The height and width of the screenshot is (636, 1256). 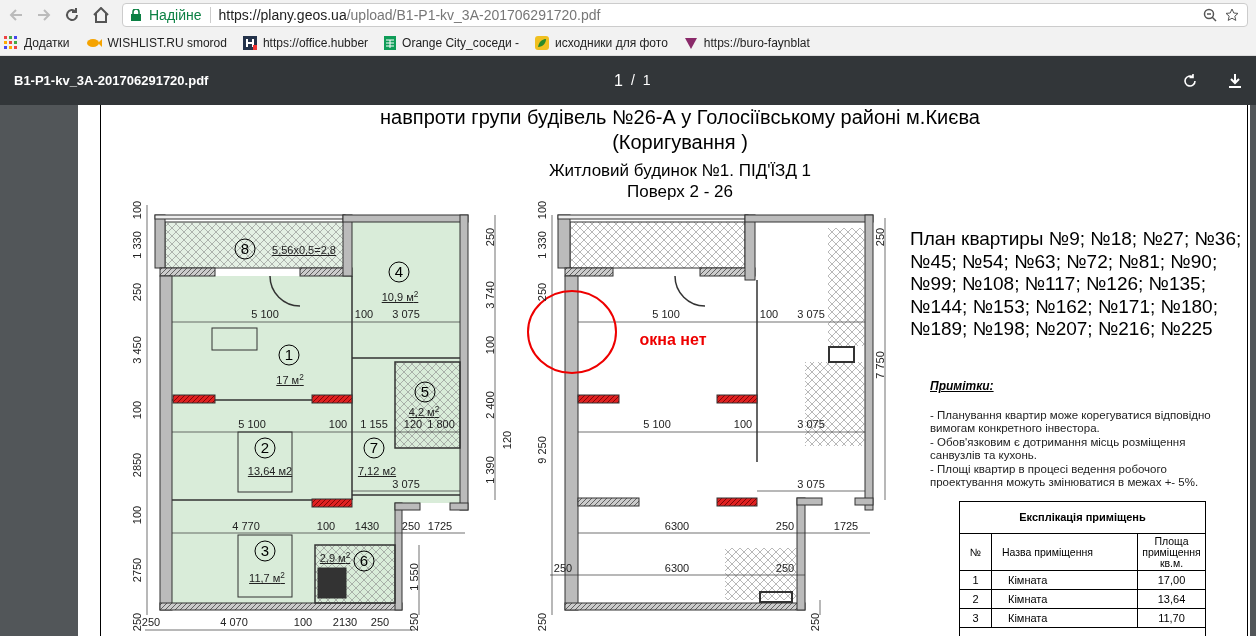 I want to click on leaf-icon, so click(x=542, y=42).